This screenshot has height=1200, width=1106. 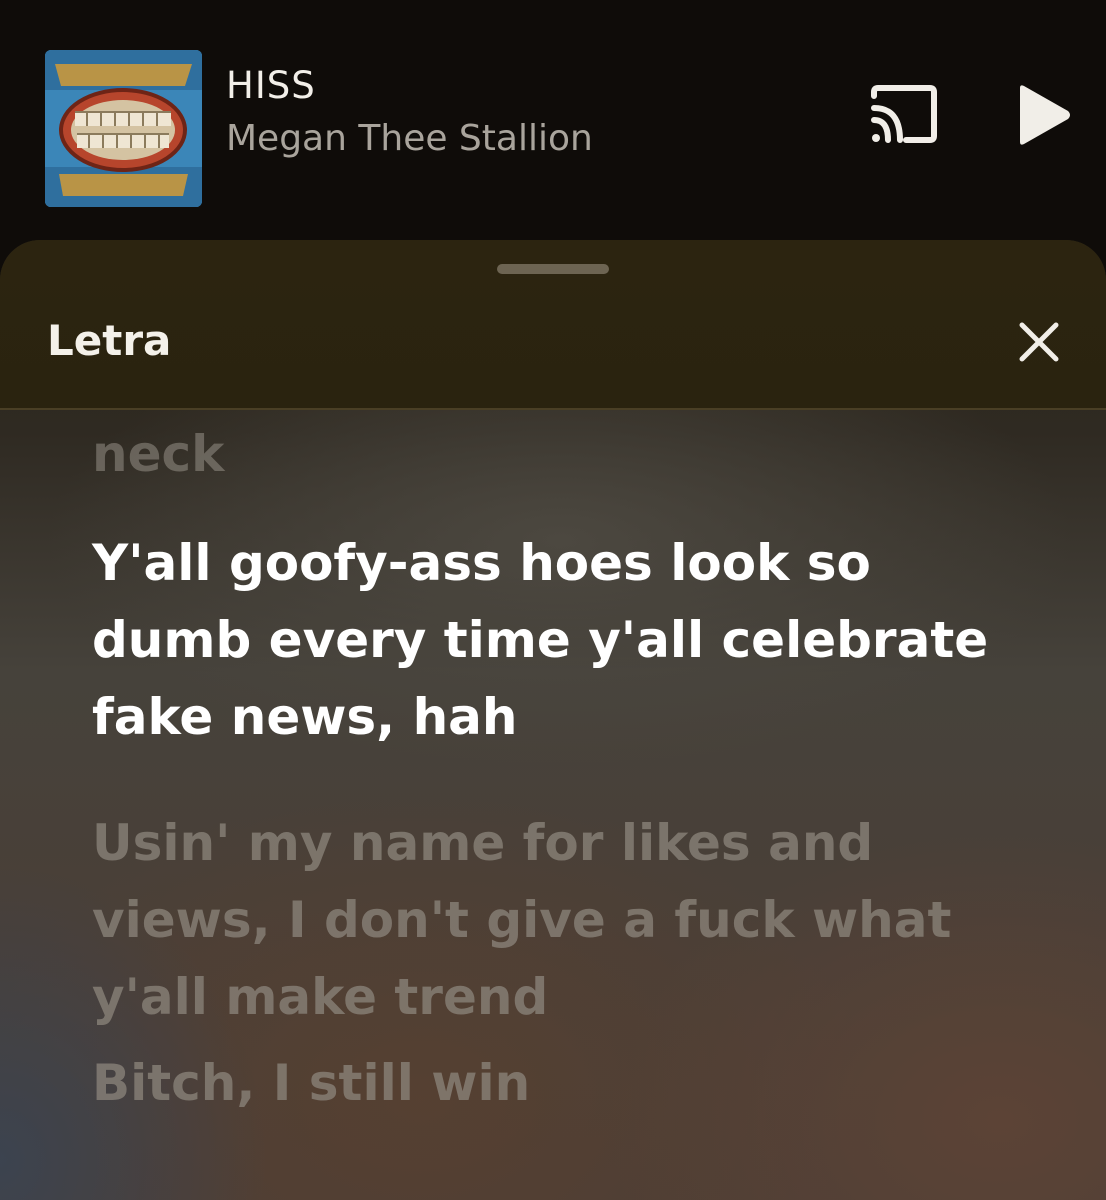 What do you see at coordinates (553, 269) in the screenshot?
I see `drag-handle` at bounding box center [553, 269].